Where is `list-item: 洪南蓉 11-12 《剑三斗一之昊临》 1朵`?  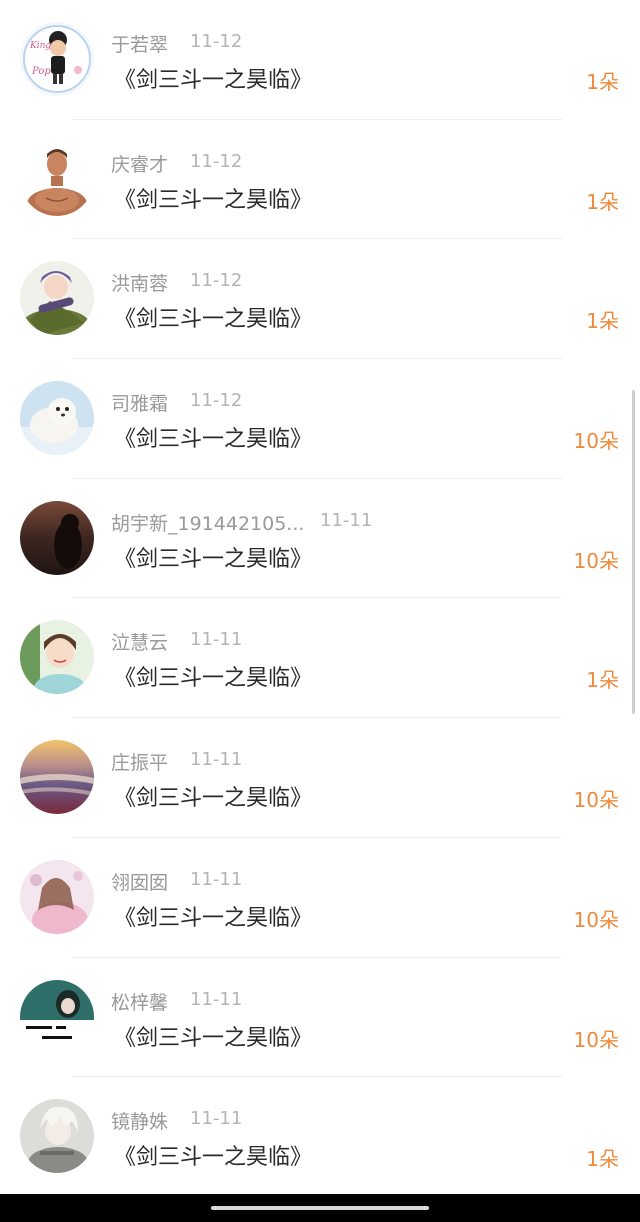
list-item: 洪南蓉 11-12 《剑三斗一之昊临》 1朵 is located at coordinates (320, 299).